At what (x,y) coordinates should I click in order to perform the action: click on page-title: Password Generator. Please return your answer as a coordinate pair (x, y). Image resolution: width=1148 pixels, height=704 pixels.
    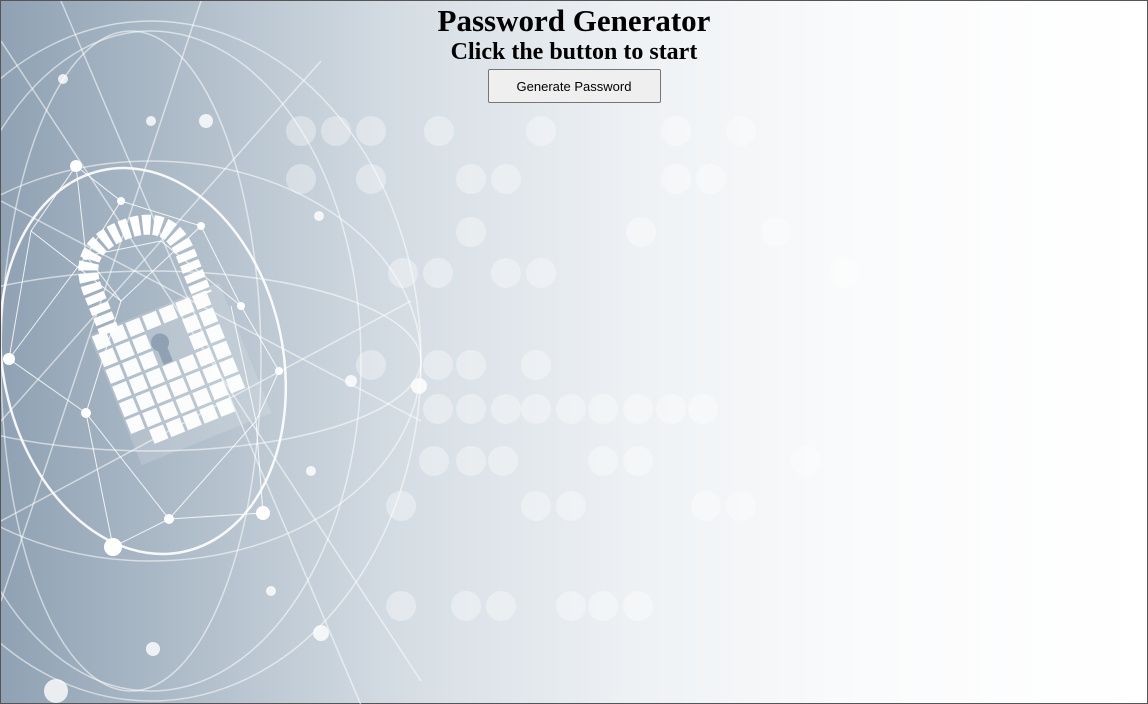
    Looking at the image, I should click on (574, 20).